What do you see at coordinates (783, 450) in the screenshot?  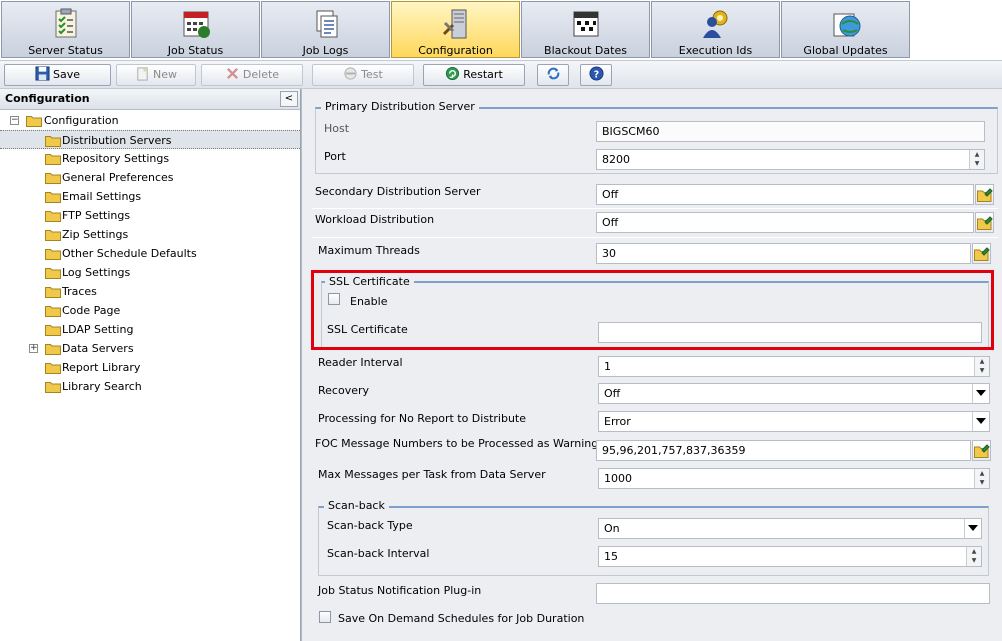 I see `foc-message-numbers-field: 95,96,201,757,837,36359` at bounding box center [783, 450].